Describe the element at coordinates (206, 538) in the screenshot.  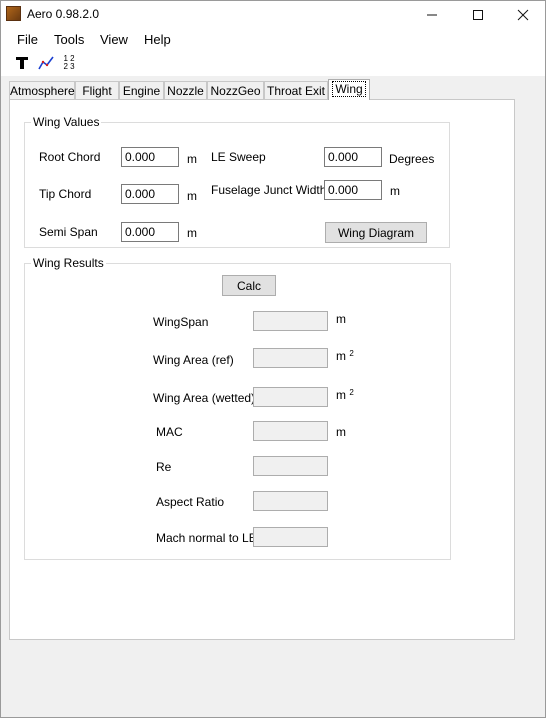
I see `mach-normal-label: Mach normal to LE` at that location.